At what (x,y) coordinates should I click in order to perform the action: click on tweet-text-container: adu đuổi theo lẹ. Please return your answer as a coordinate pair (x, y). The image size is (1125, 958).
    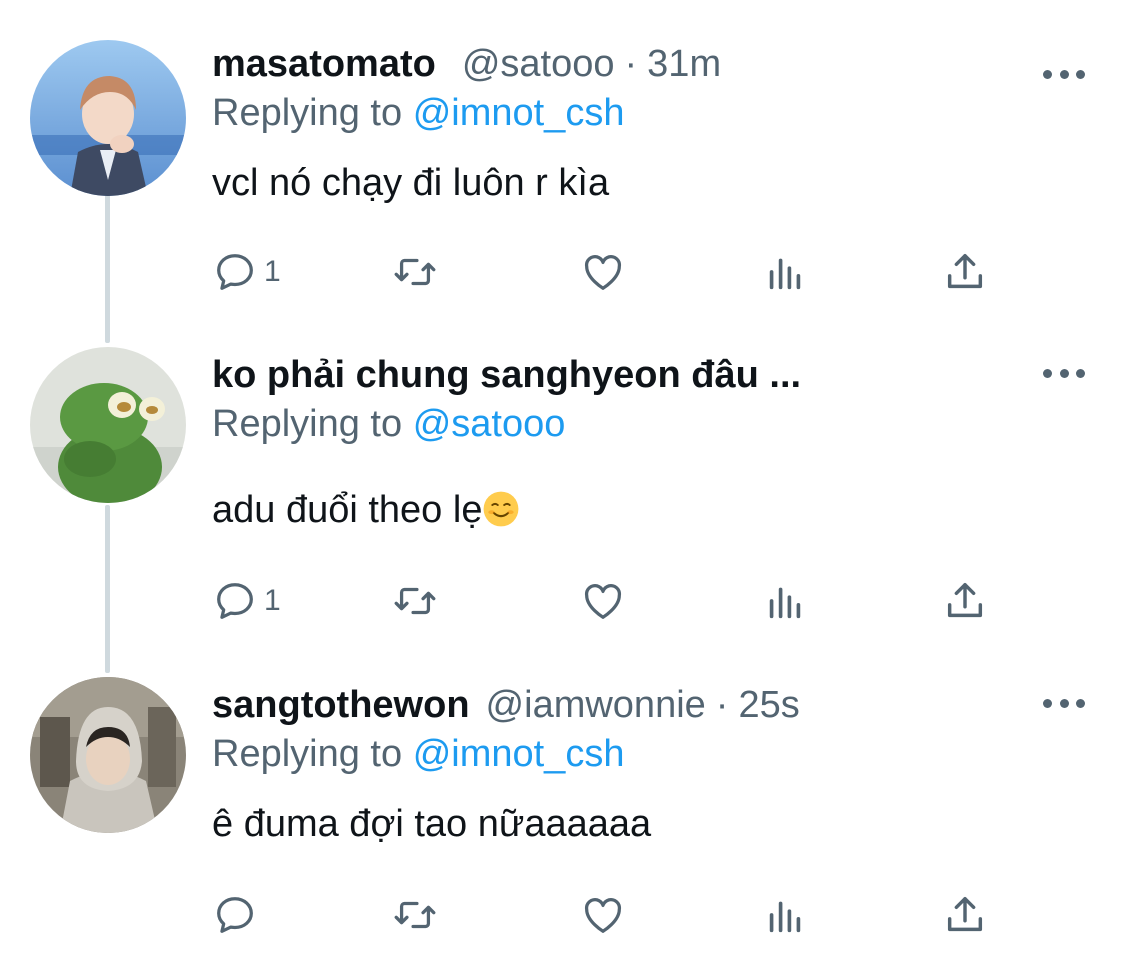
    Looking at the image, I should click on (366, 510).